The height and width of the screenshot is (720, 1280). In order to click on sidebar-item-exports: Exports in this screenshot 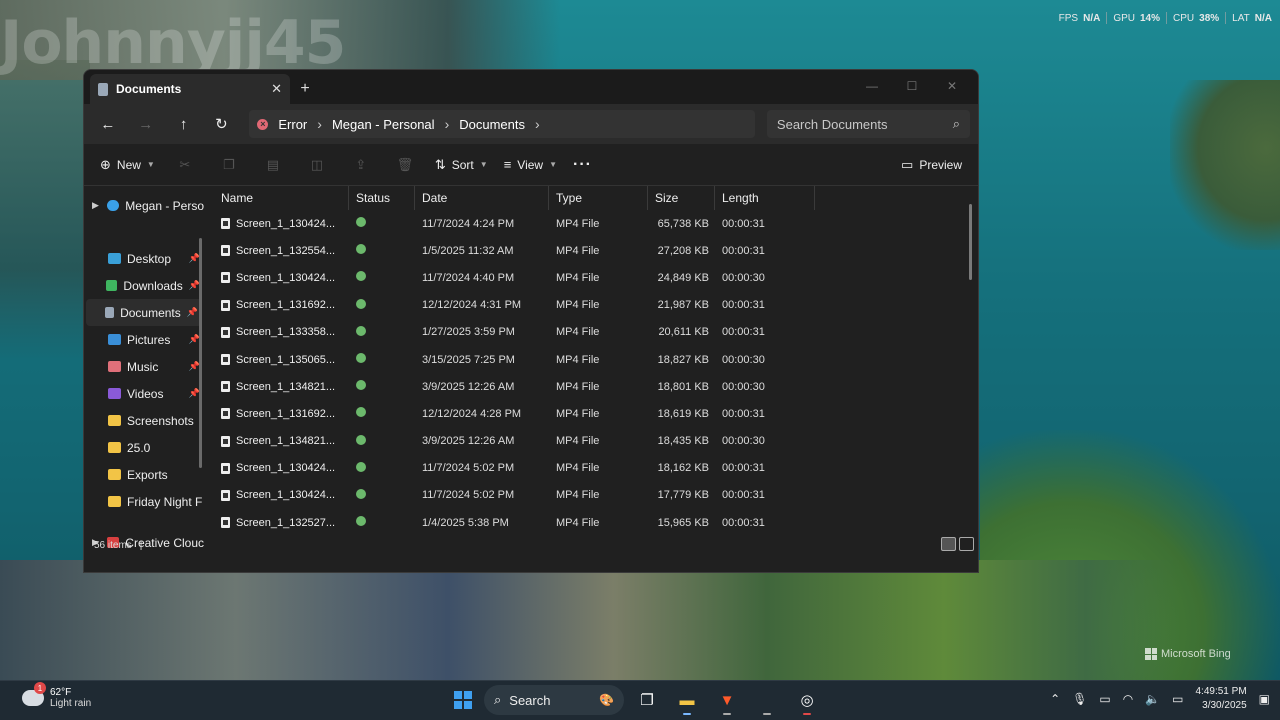, I will do `click(144, 474)`.